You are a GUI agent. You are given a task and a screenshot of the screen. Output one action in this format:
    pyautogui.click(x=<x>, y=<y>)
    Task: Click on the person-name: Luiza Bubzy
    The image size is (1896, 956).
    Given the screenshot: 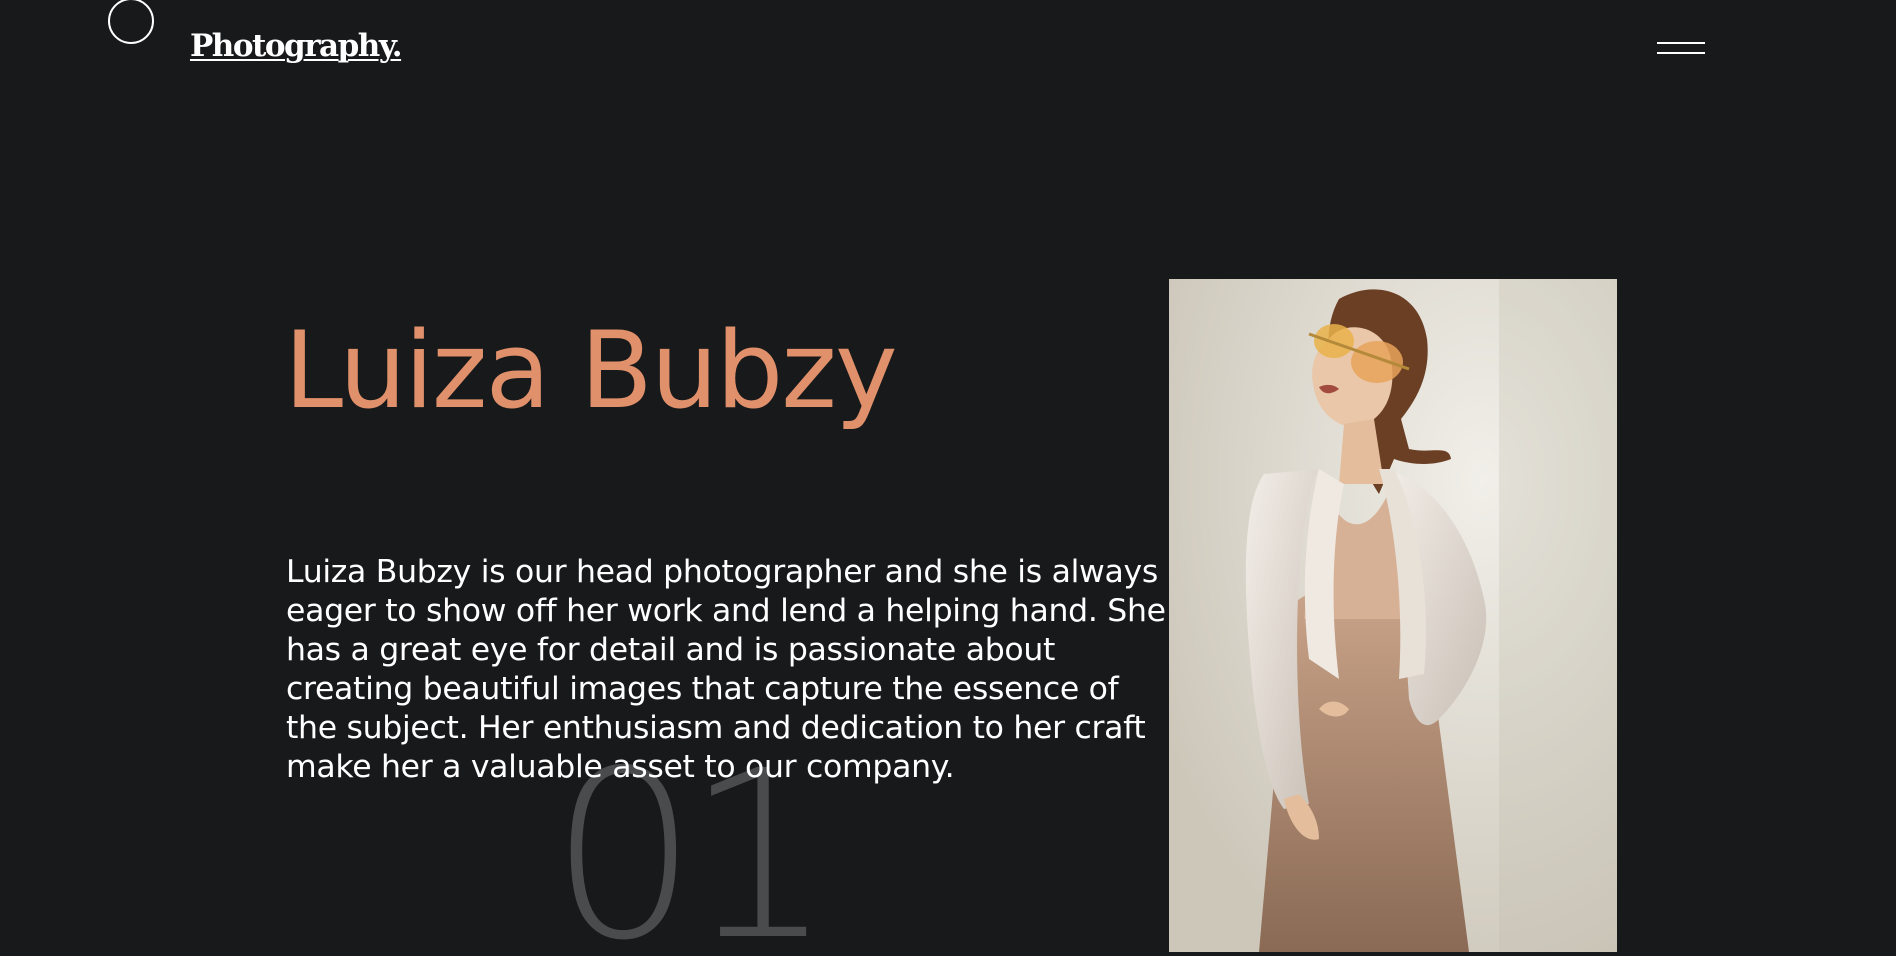 What is the action you would take?
    pyautogui.click(x=591, y=370)
    